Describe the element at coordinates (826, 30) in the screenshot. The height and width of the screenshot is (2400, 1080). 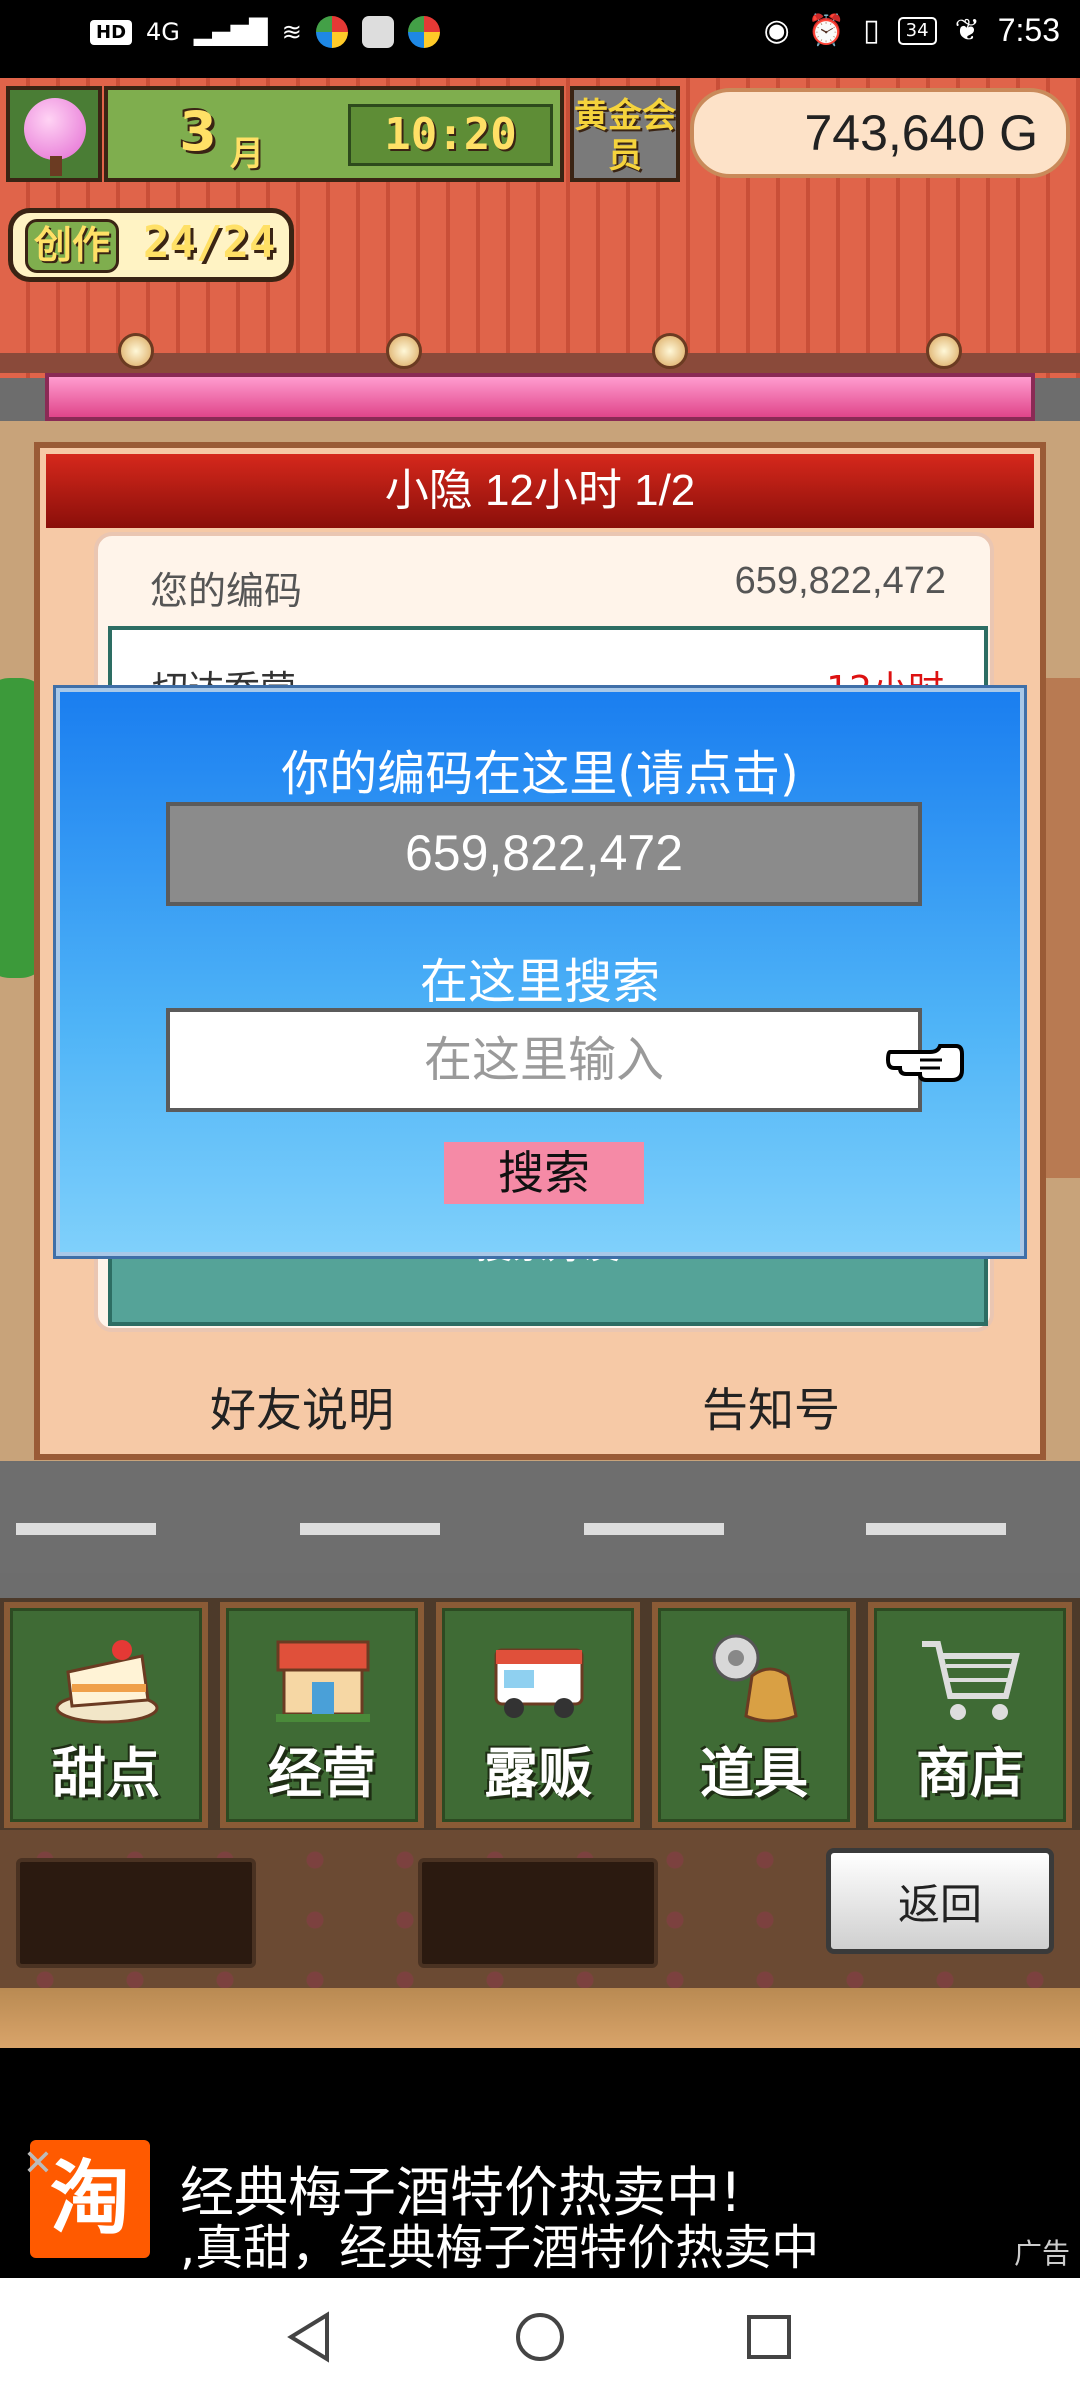
I see `alarm-icon: ⏰` at that location.